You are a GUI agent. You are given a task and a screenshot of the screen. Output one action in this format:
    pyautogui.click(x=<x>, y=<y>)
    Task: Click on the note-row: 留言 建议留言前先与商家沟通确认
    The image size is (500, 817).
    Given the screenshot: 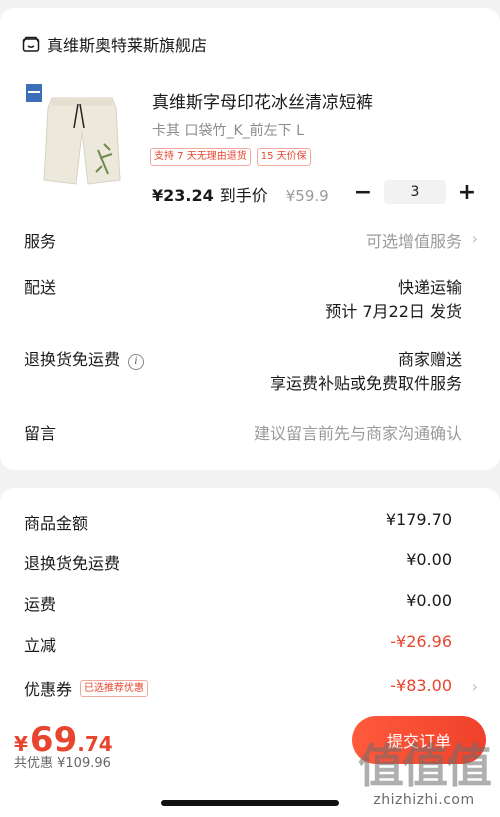 What is the action you would take?
    pyautogui.click(x=243, y=432)
    